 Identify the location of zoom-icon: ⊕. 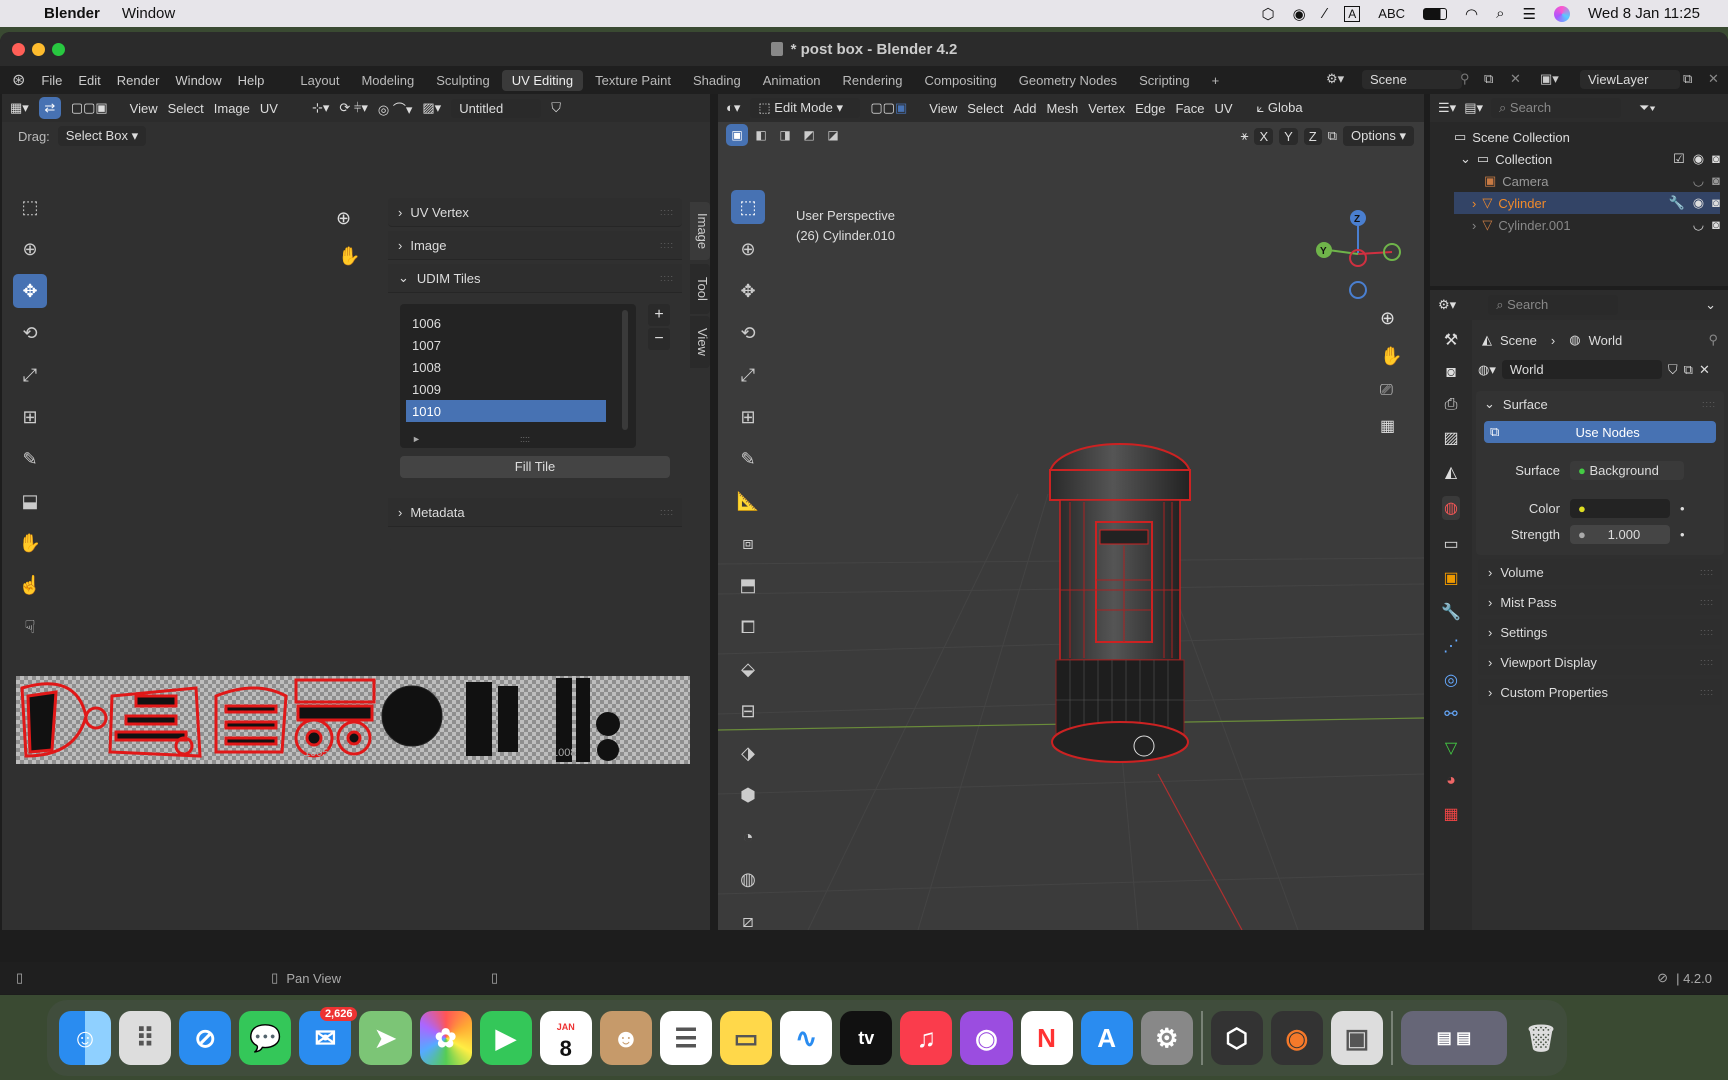
(343, 218).